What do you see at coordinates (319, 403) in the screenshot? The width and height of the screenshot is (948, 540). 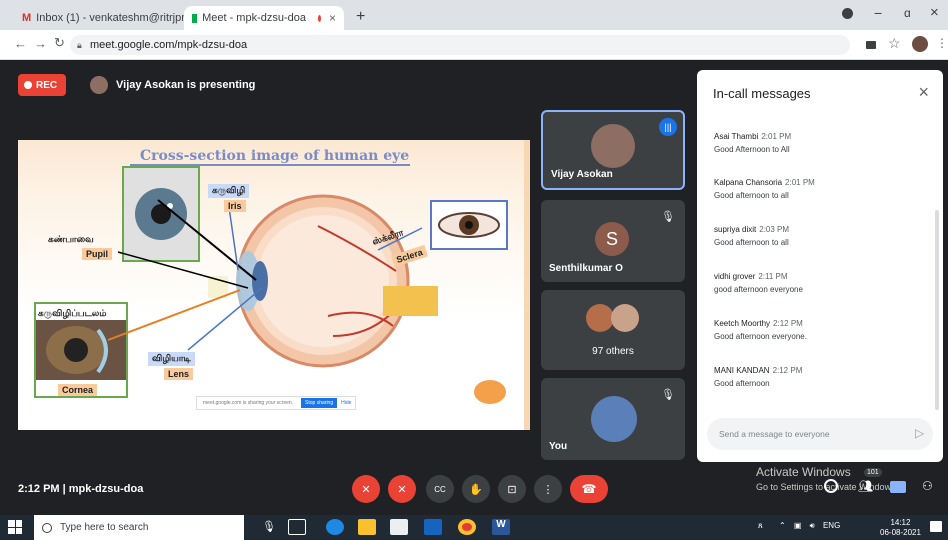 I see `stop-sharing-button: Stop sharing` at bounding box center [319, 403].